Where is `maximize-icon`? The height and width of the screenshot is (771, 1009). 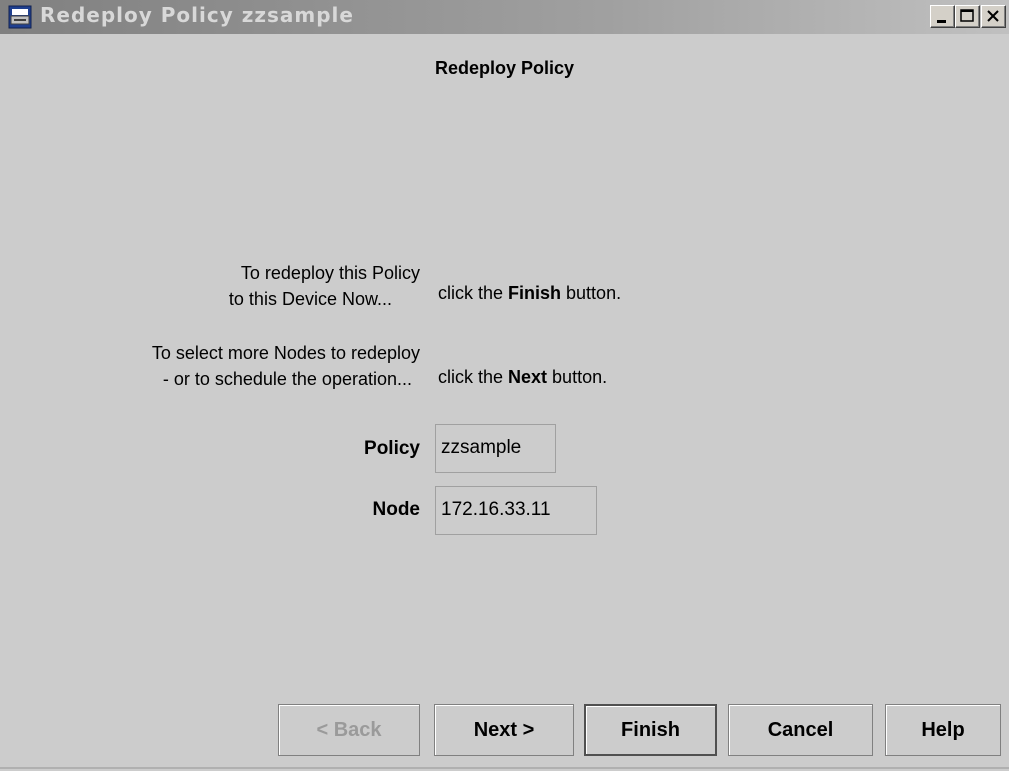
maximize-icon is located at coordinates (967, 15).